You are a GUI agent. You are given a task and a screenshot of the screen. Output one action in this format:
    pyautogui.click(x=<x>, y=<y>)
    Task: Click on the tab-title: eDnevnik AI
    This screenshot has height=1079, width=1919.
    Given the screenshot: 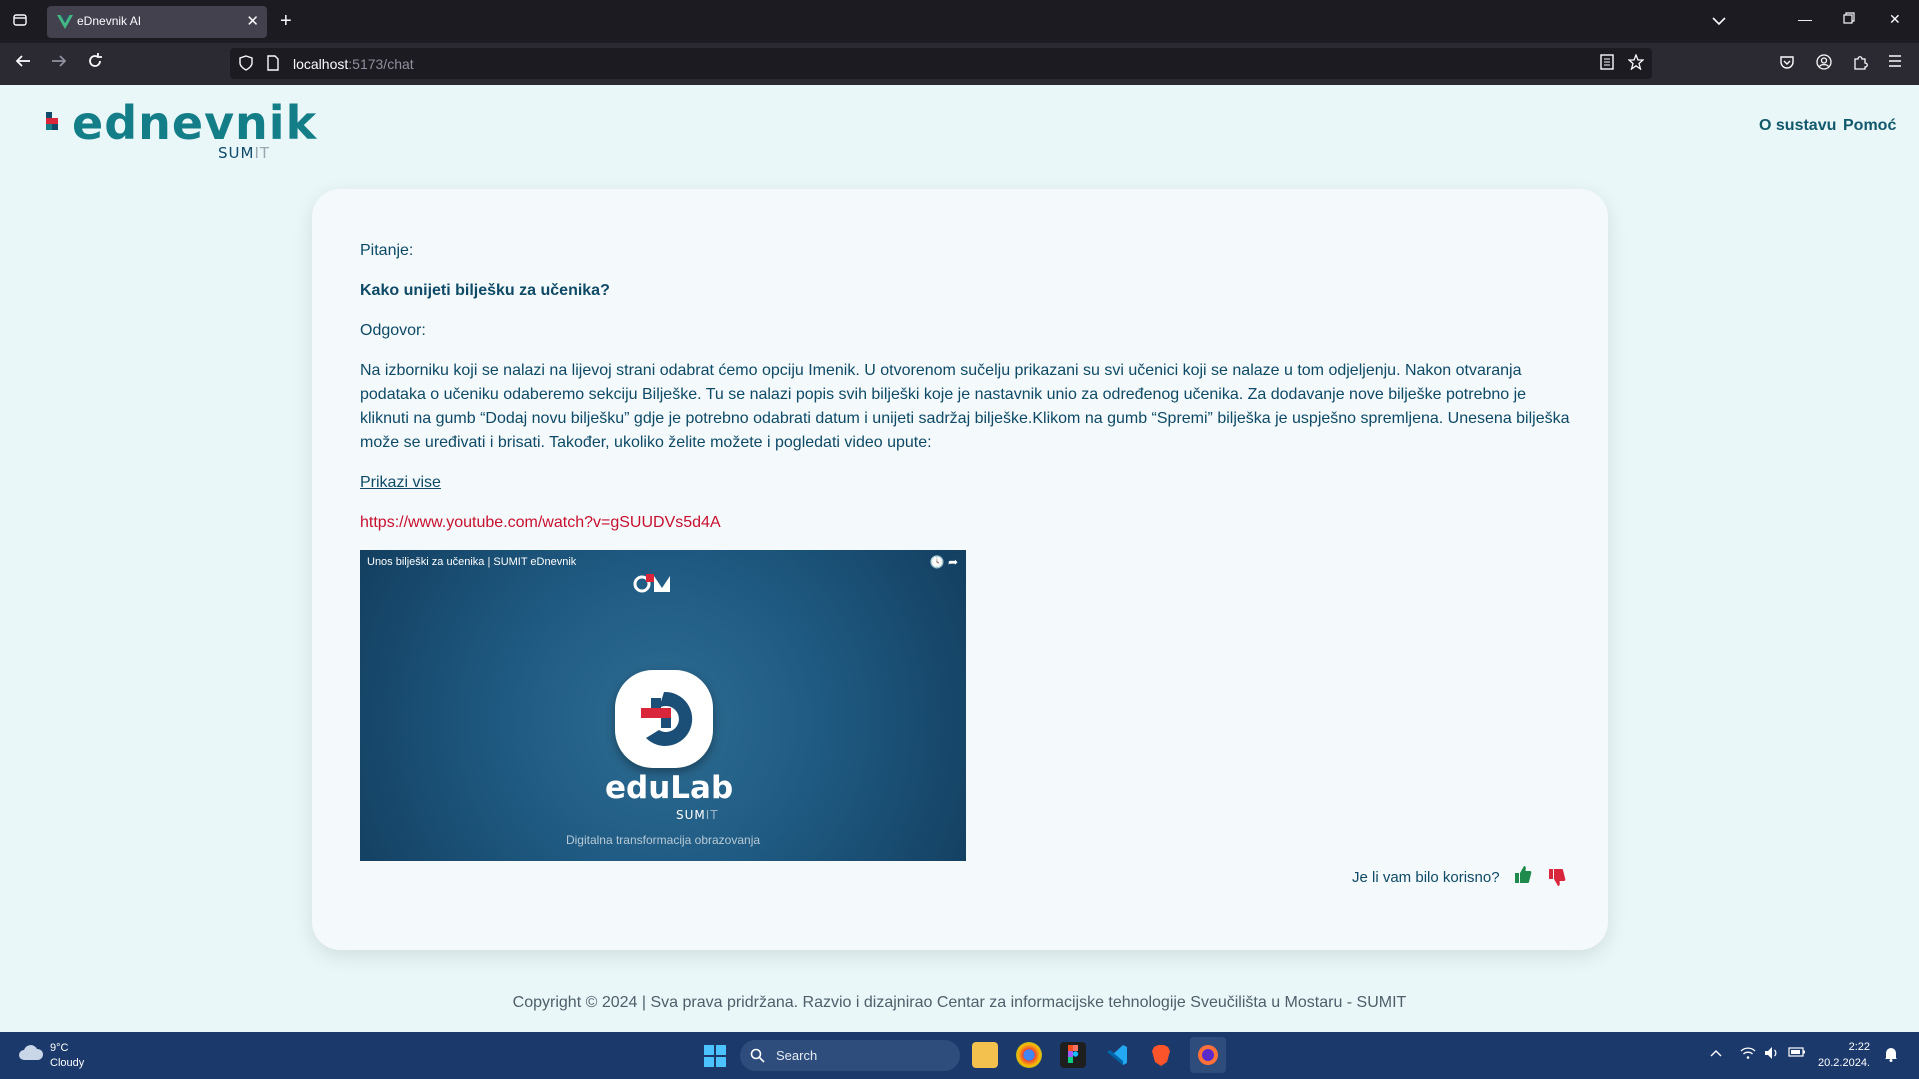 What is the action you would take?
    pyautogui.click(x=109, y=21)
    